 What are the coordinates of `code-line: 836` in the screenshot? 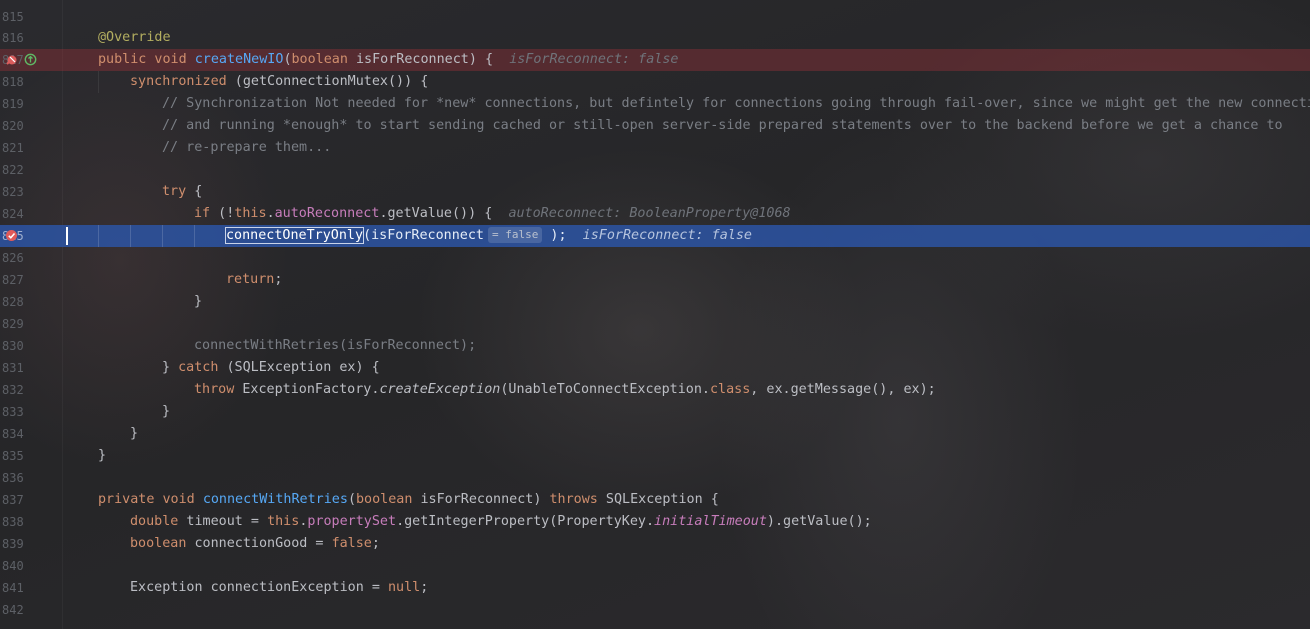 It's located at (655, 478).